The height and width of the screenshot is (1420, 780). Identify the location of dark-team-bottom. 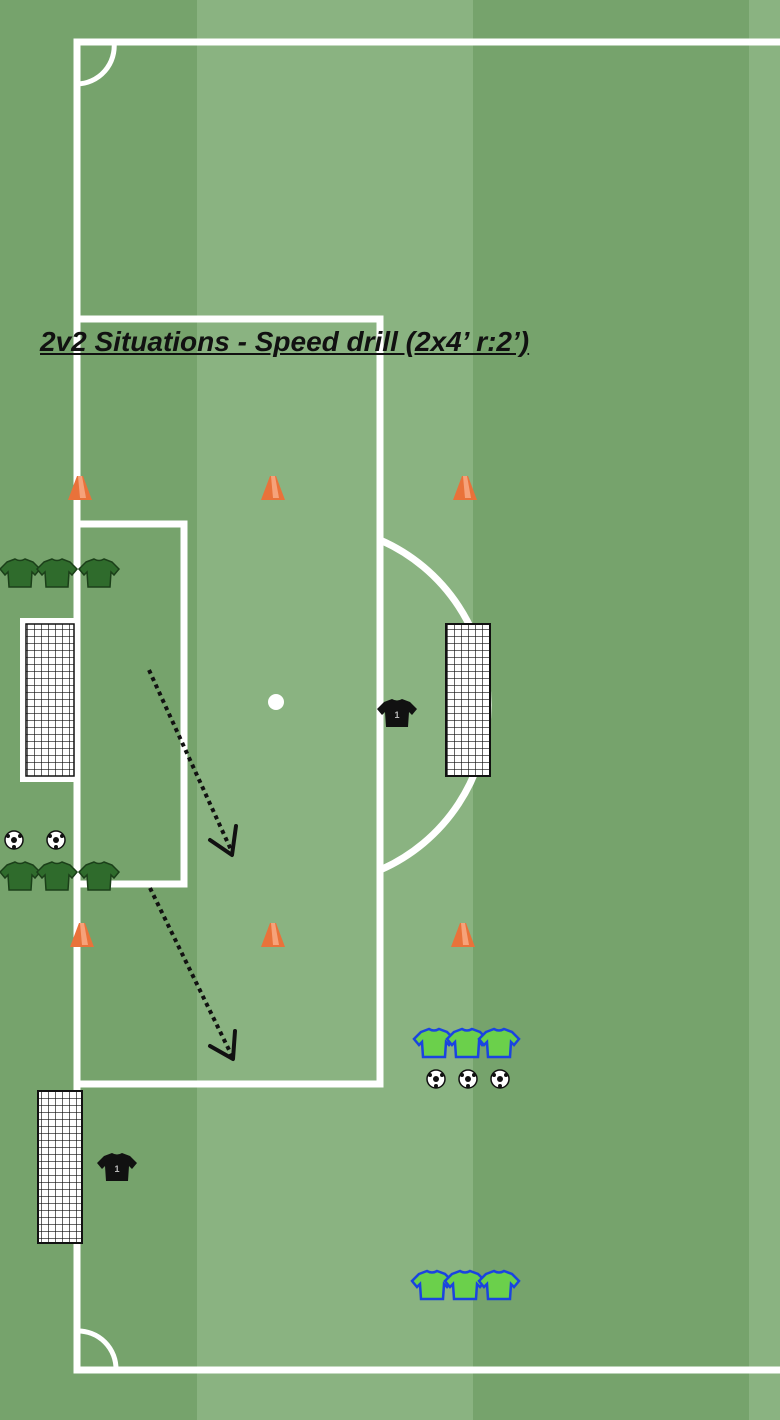
(60, 876).